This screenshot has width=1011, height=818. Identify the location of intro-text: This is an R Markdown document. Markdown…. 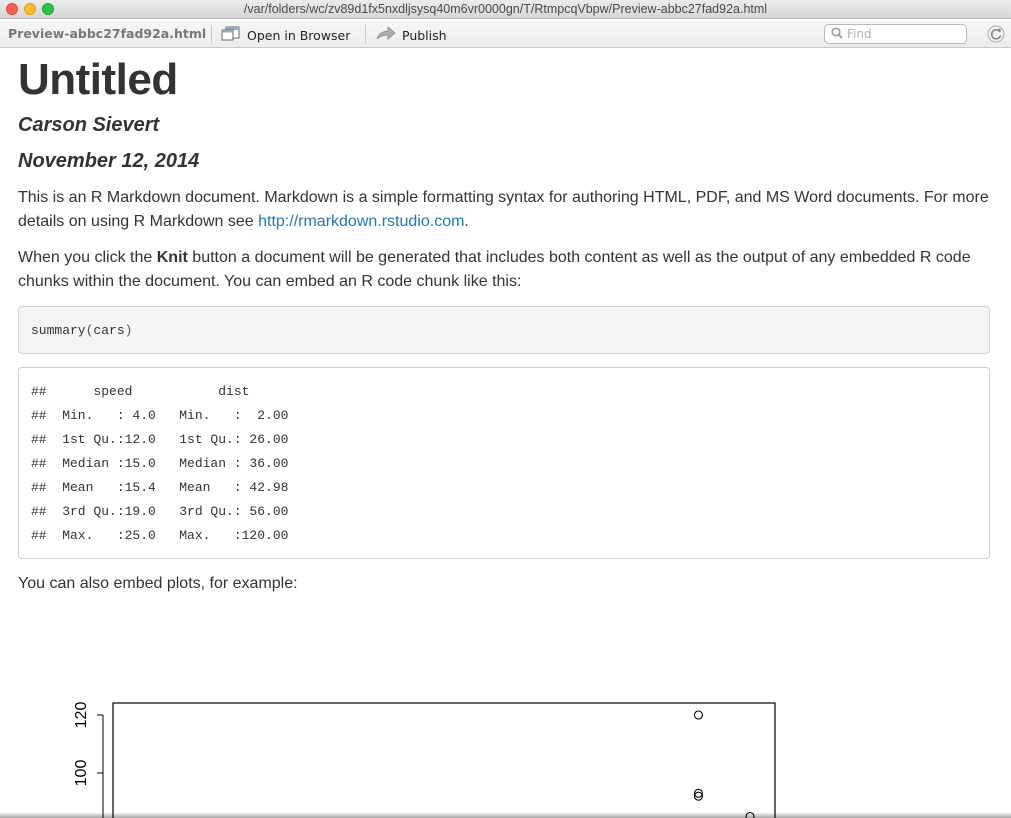
(503, 209).